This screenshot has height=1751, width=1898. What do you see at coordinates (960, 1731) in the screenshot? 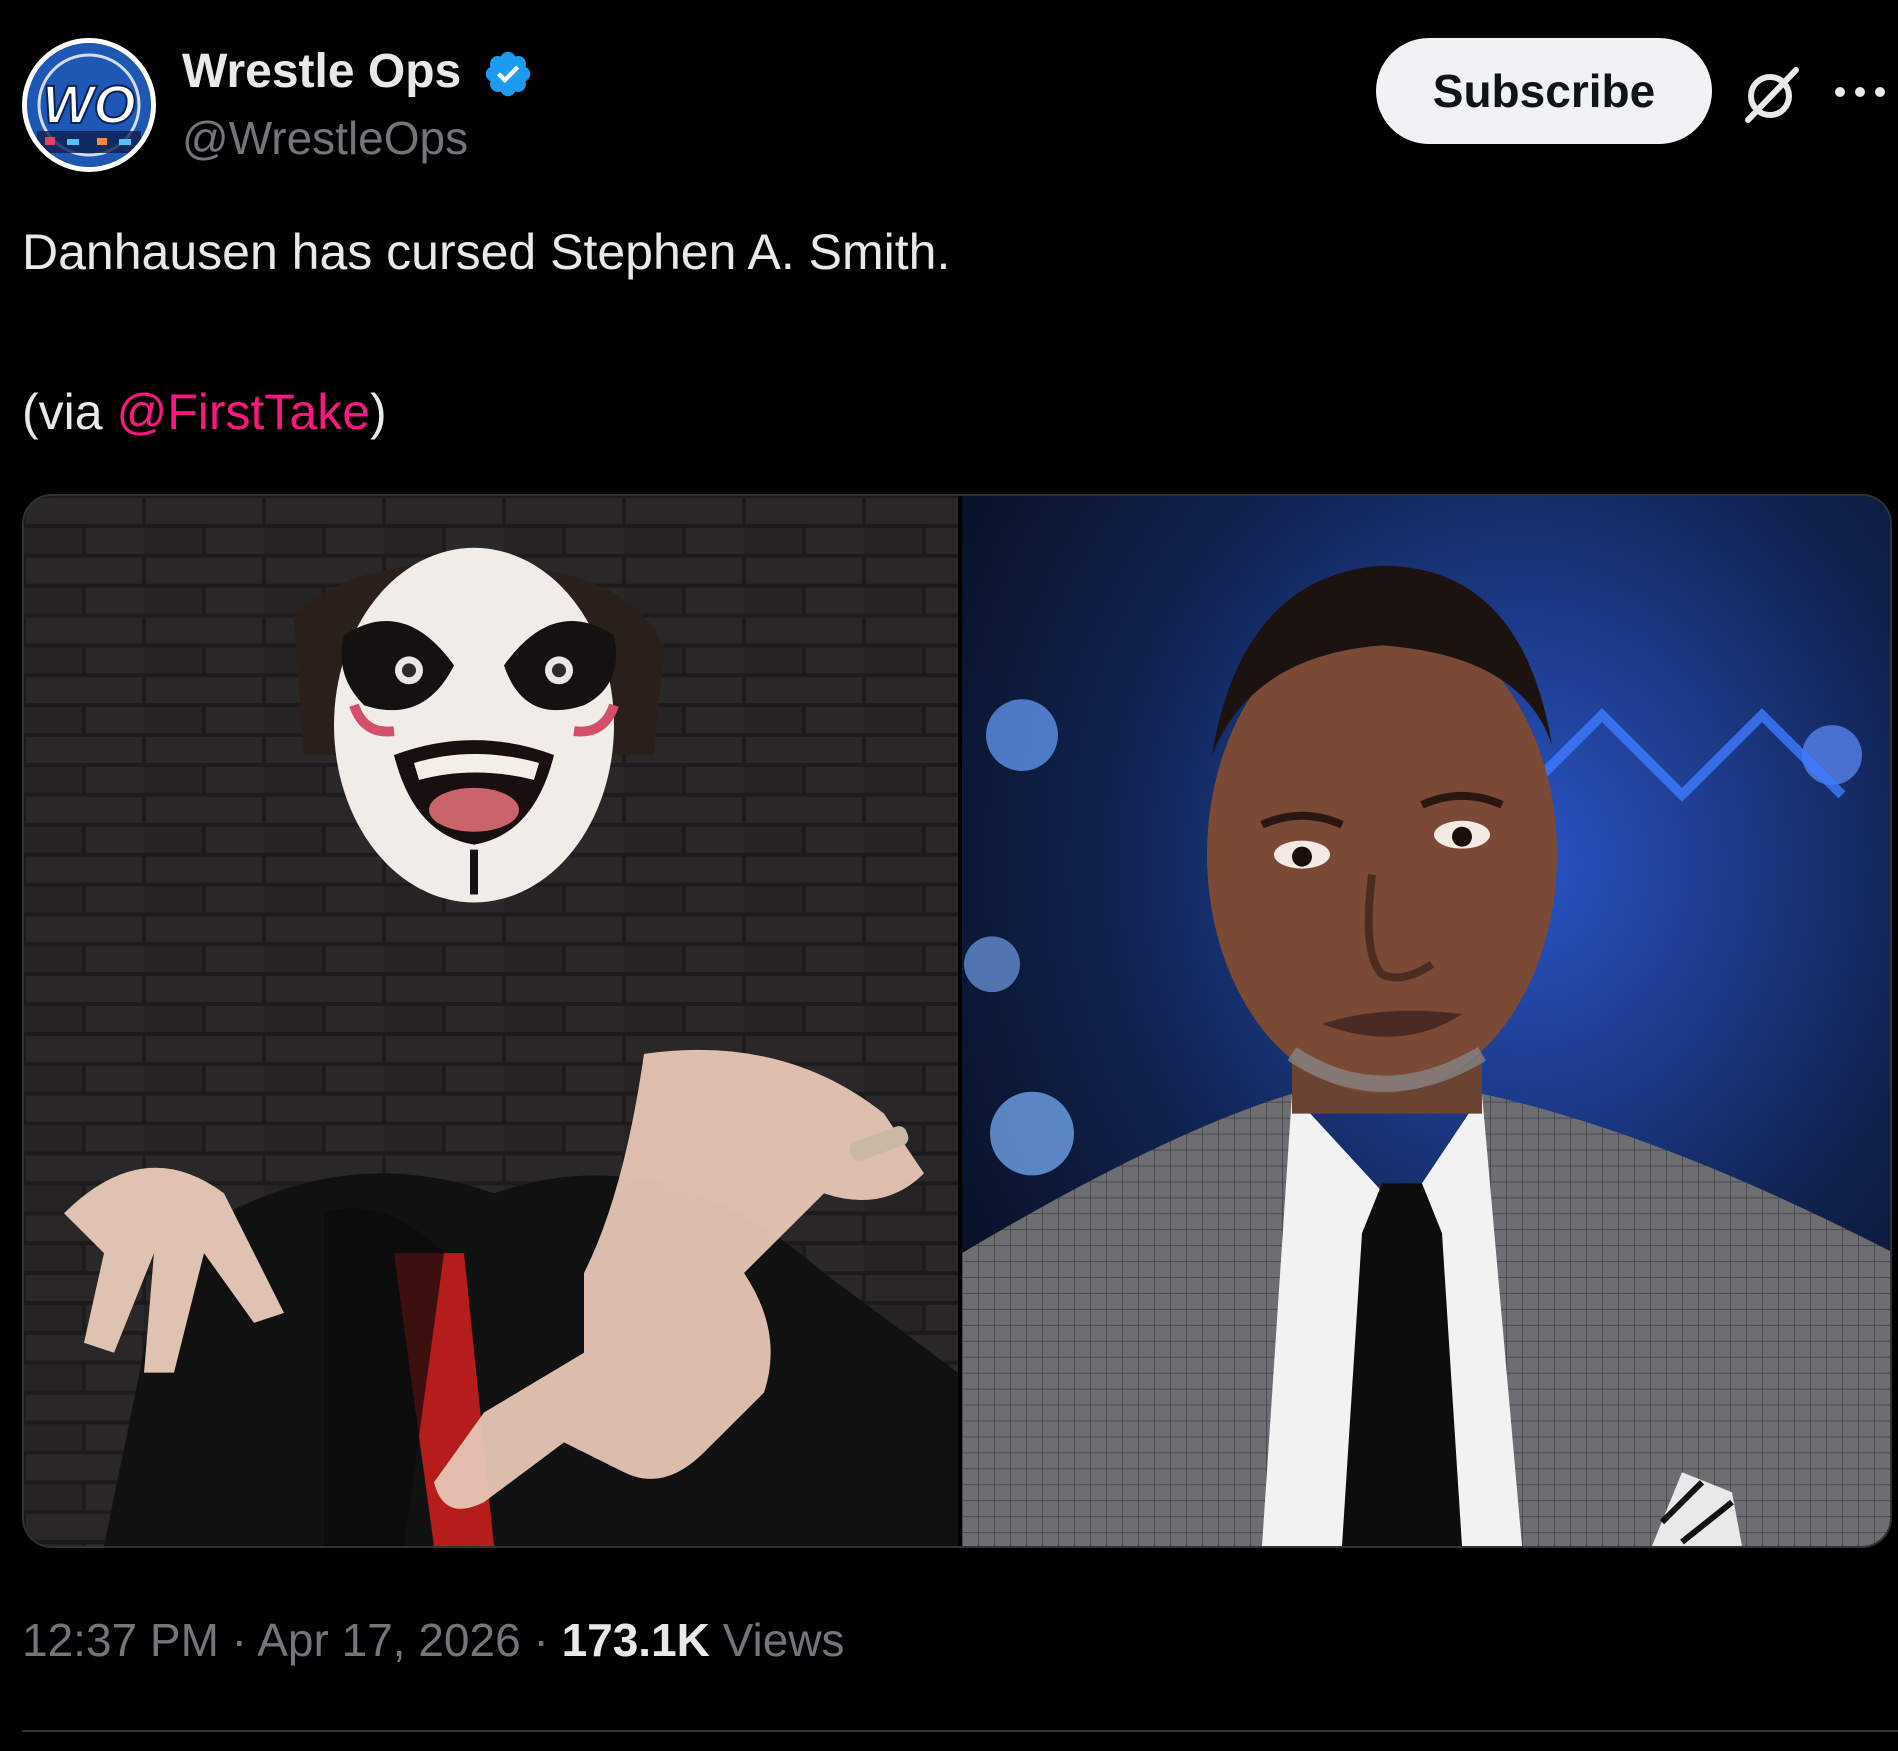
I see `divider` at bounding box center [960, 1731].